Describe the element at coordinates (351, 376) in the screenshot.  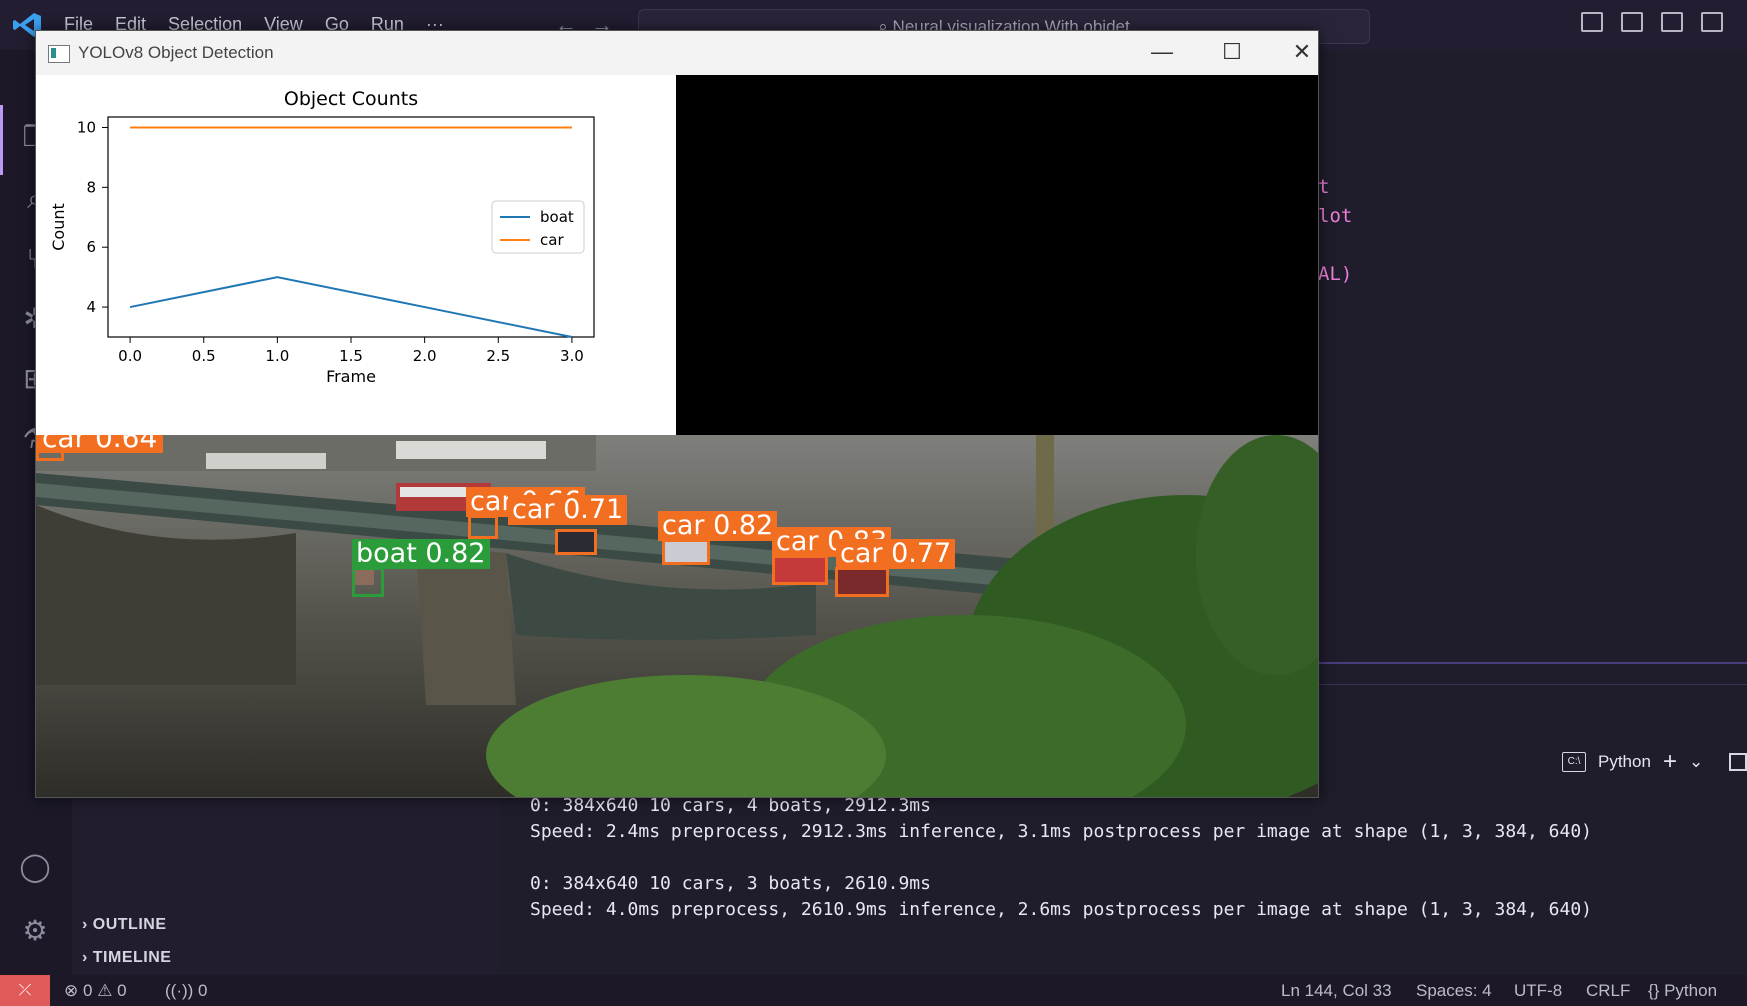
I see `x-axis-label: Frame` at that location.